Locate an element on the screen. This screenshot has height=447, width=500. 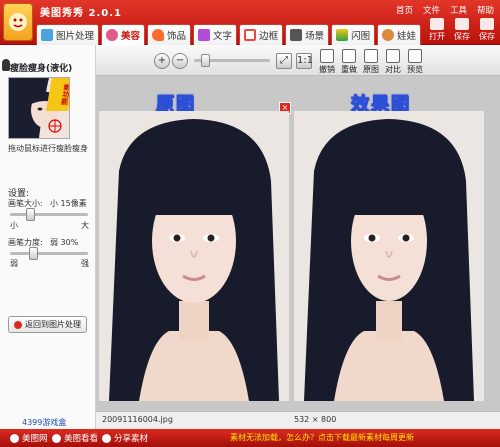
brush-size-max: 大 is located at coordinates (85, 225).